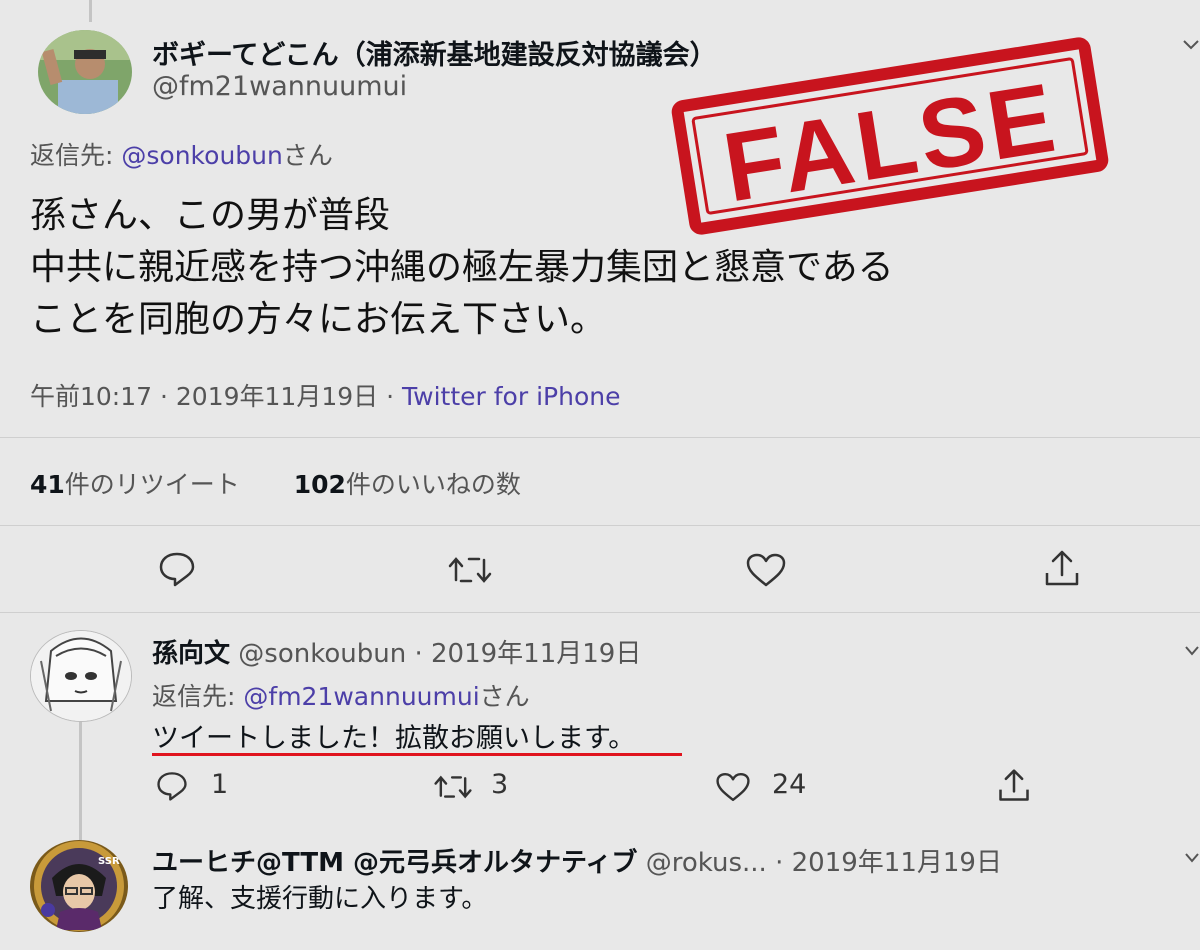 This screenshot has width=1200, height=950. Describe the element at coordinates (394, 738) in the screenshot. I see `reply1-text: ツイートしました！拡散お願いします。` at that location.